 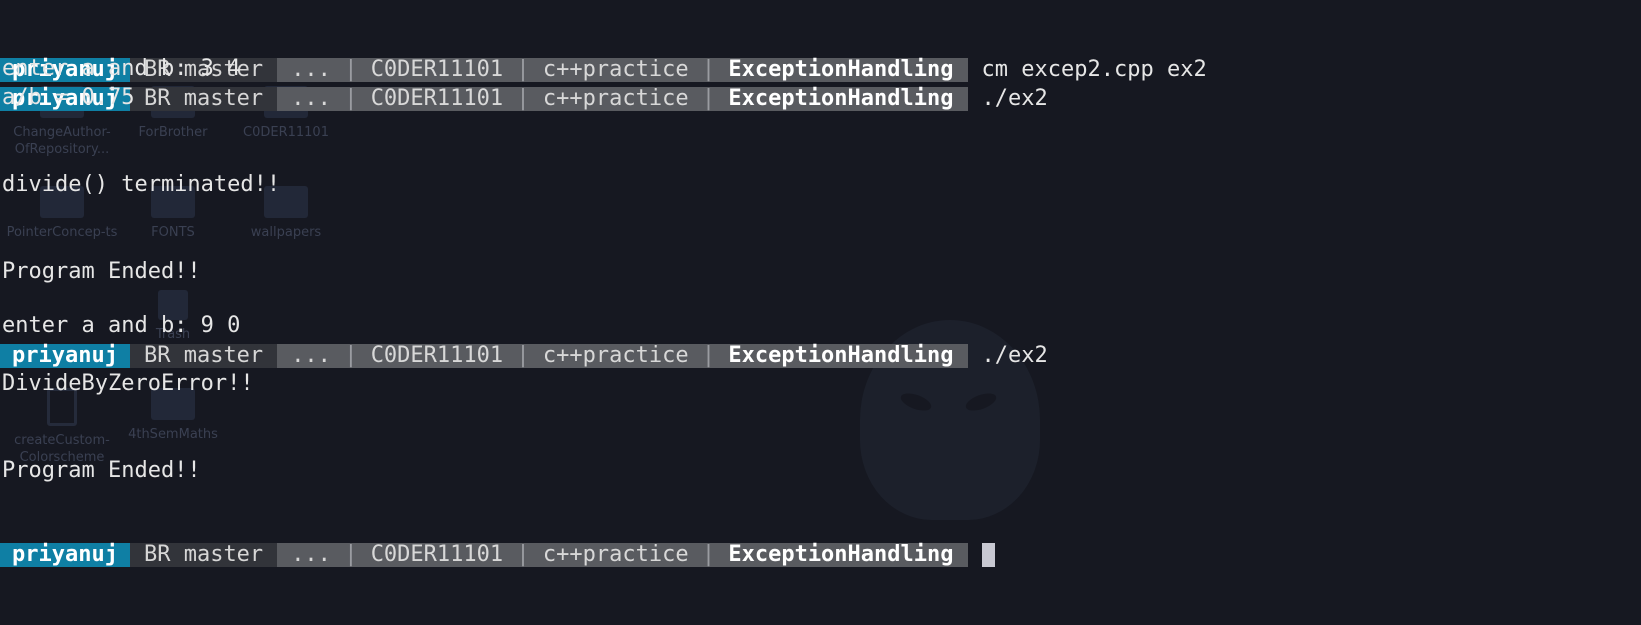 I want to click on path-dir: C0DER11101, so click(x=437, y=554).